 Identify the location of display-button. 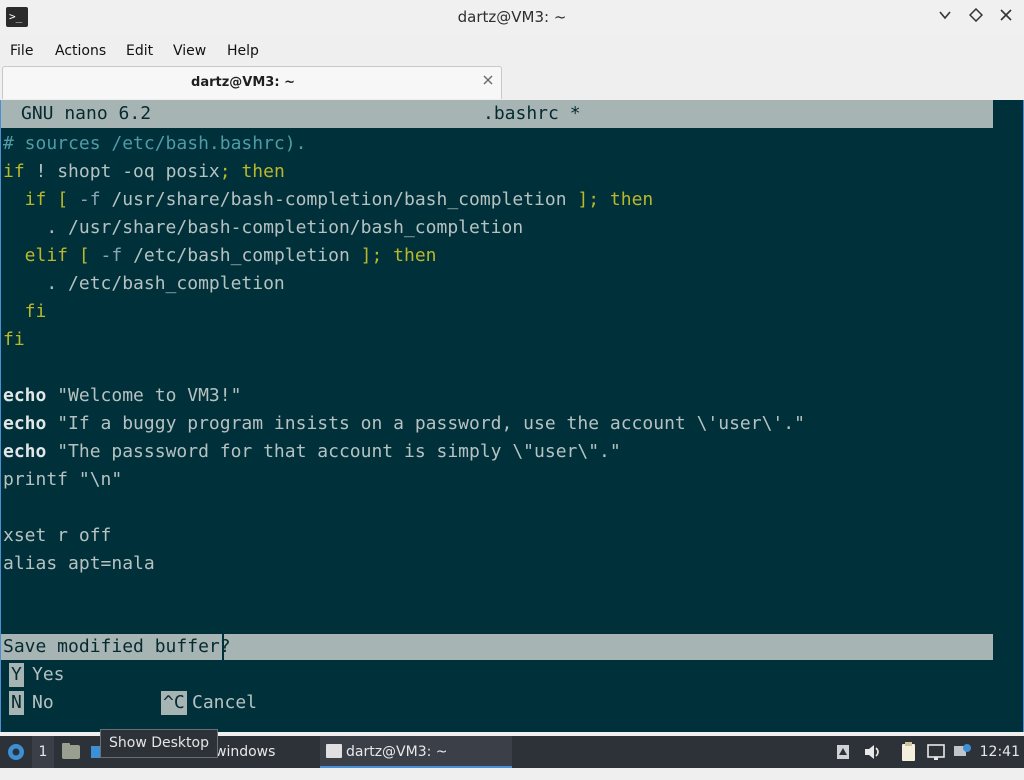
(937, 752).